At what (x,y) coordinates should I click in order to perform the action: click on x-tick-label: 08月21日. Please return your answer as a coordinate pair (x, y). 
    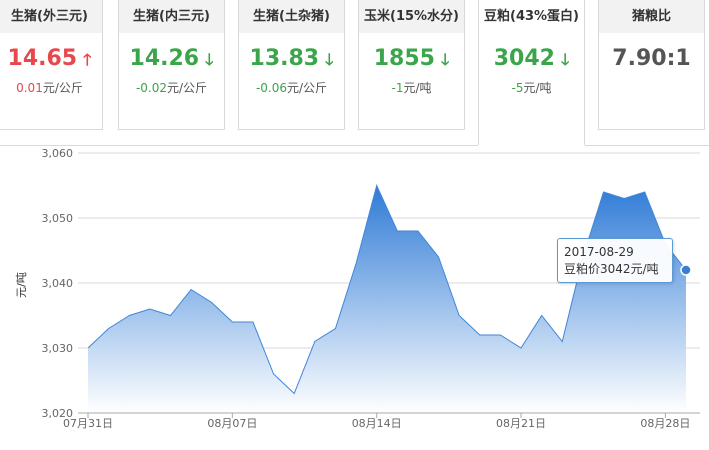
    Looking at the image, I should click on (521, 423).